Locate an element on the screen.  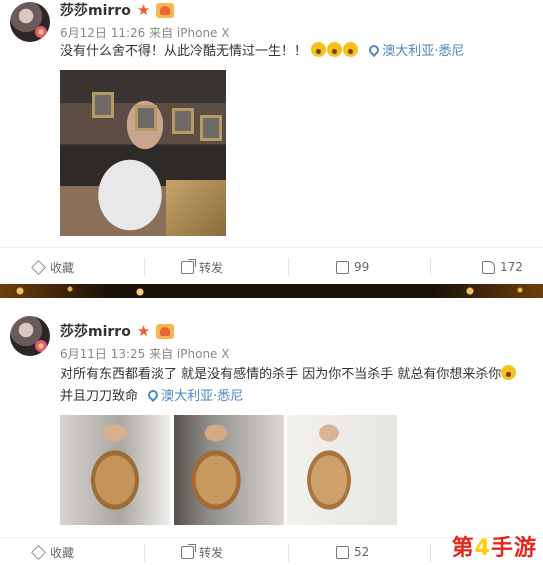
post-text-line2: 并且刀刀致命 澳大利亚·悉尼 is located at coordinates (151, 397).